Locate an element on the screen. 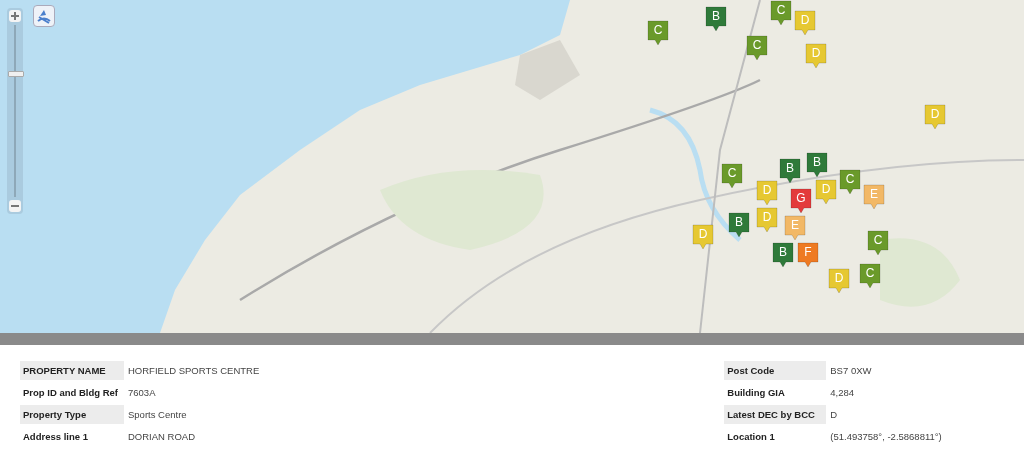 The width and height of the screenshot is (1024, 468). field-label: PROPERTY NAME is located at coordinates (72, 370).